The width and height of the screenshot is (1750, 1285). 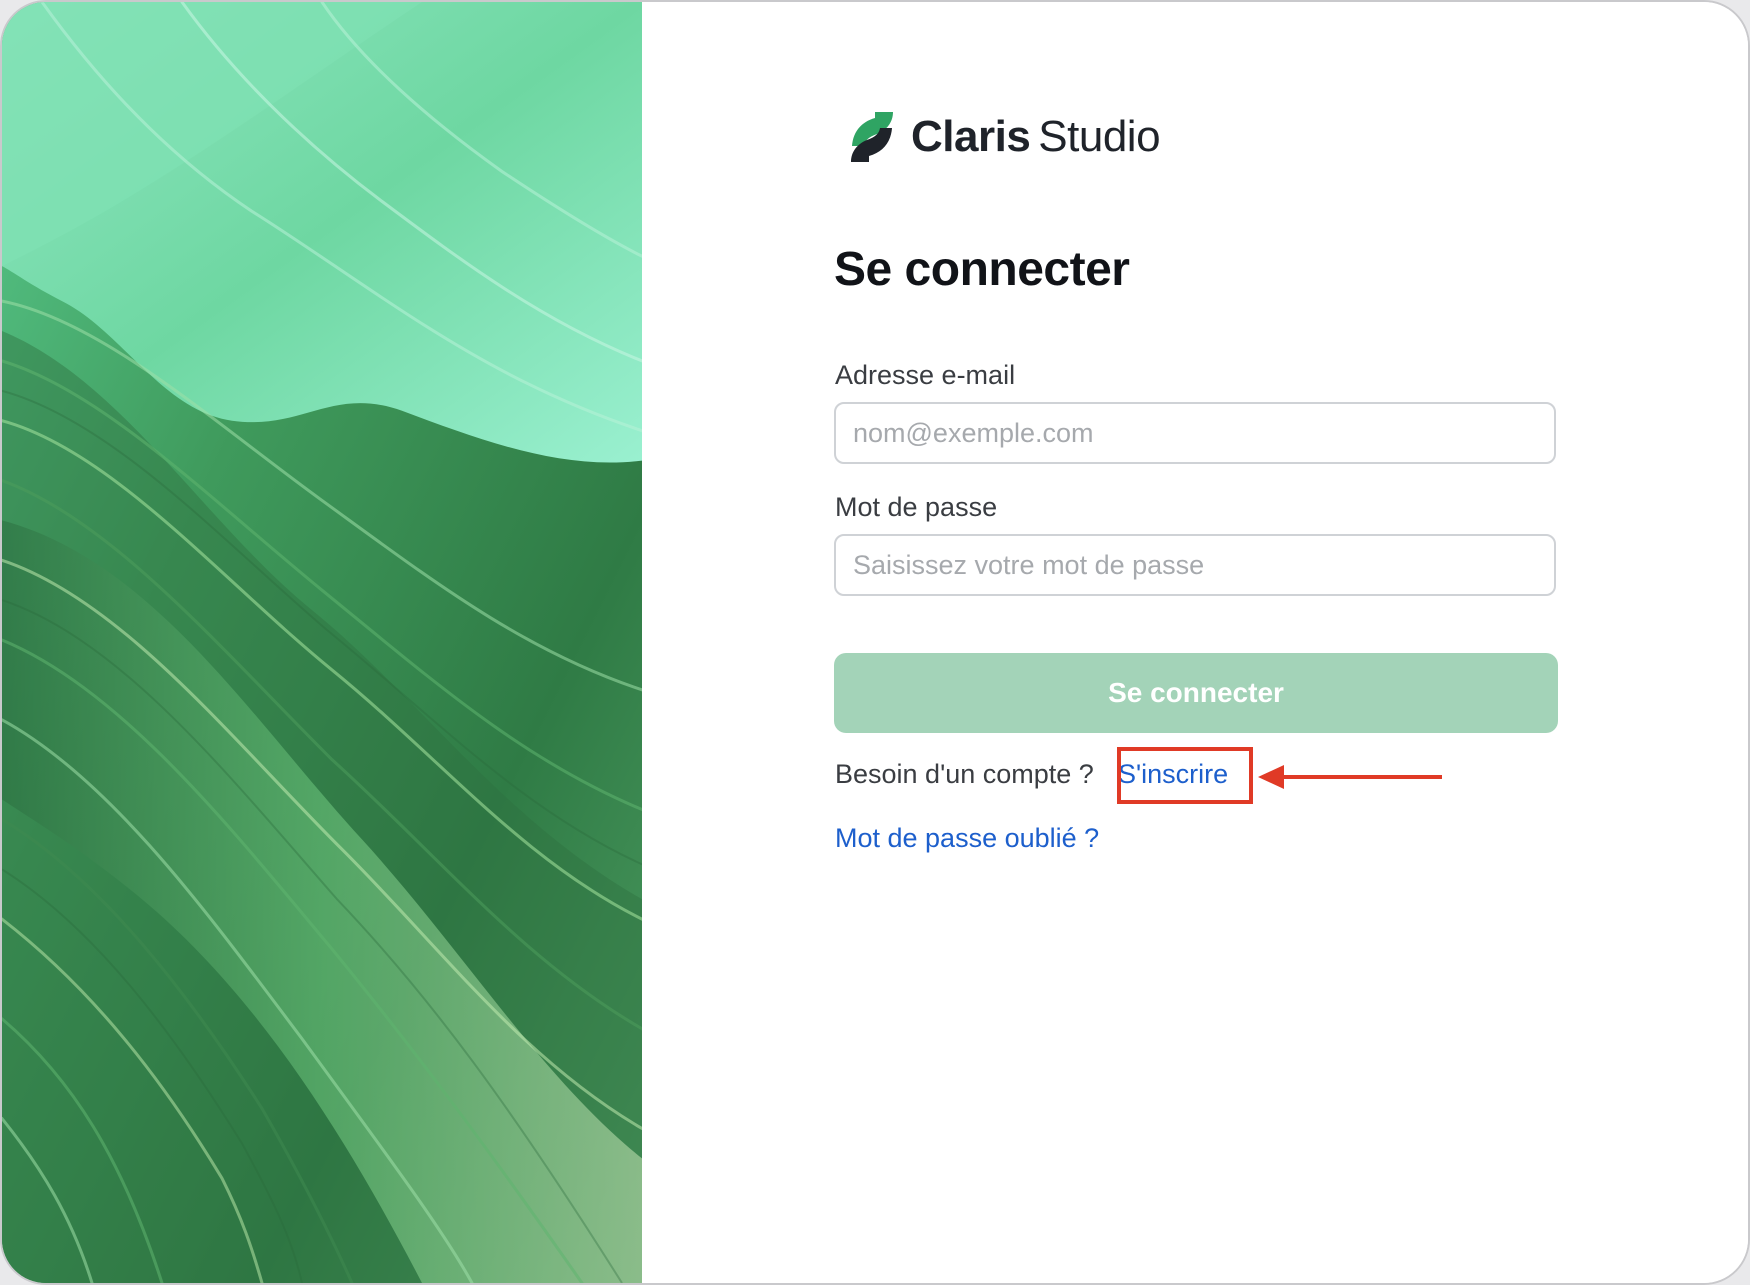 What do you see at coordinates (971, 136) in the screenshot?
I see `brand-name-bold: Claris` at bounding box center [971, 136].